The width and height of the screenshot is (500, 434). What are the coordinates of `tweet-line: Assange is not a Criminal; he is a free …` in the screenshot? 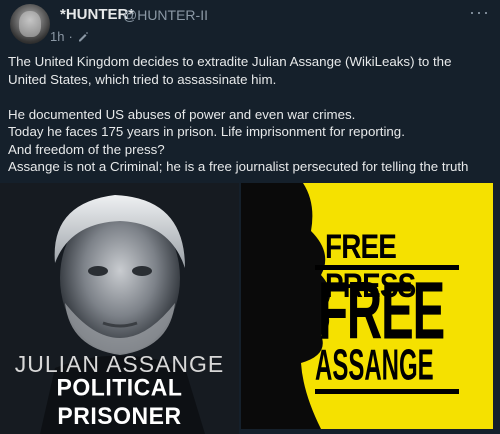 It's located at (238, 166).